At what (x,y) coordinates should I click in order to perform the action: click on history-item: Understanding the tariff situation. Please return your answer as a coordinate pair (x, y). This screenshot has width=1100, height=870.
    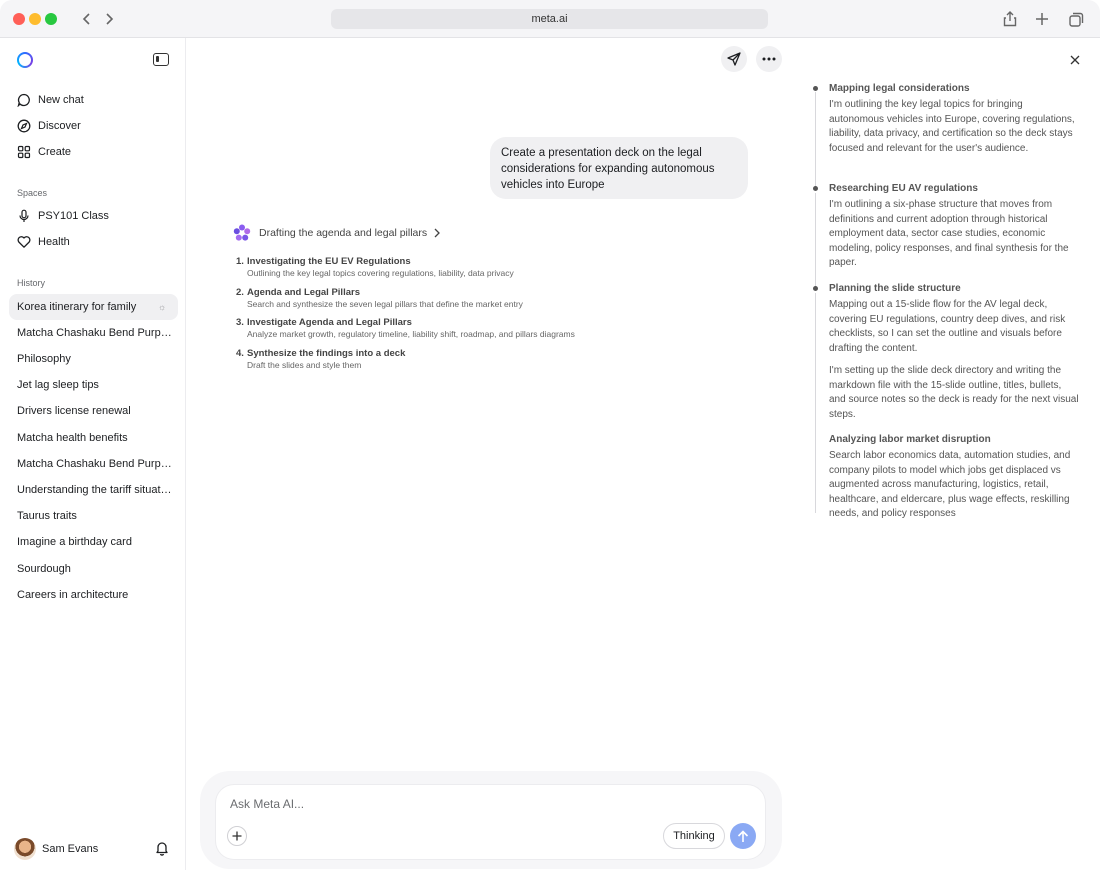
    Looking at the image, I should click on (94, 490).